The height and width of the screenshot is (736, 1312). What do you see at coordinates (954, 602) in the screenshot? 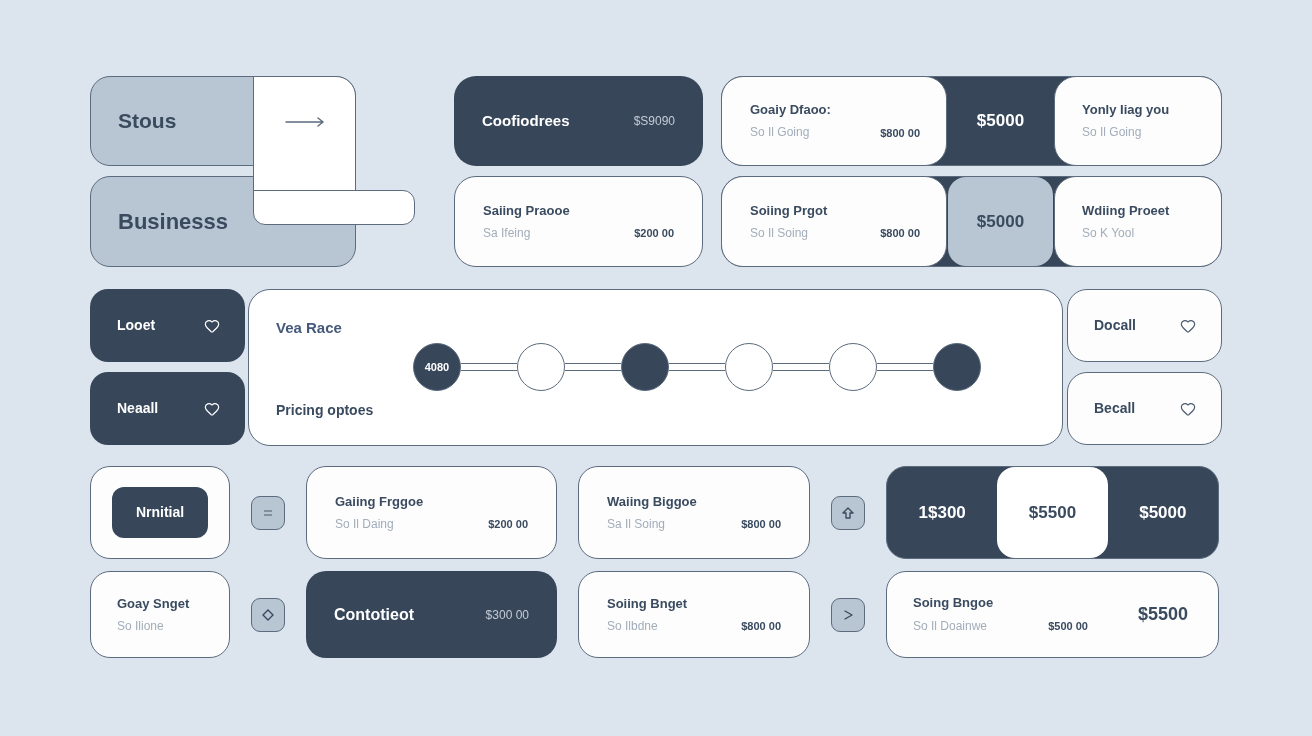
I see `card-title: Soing Bngoe` at bounding box center [954, 602].